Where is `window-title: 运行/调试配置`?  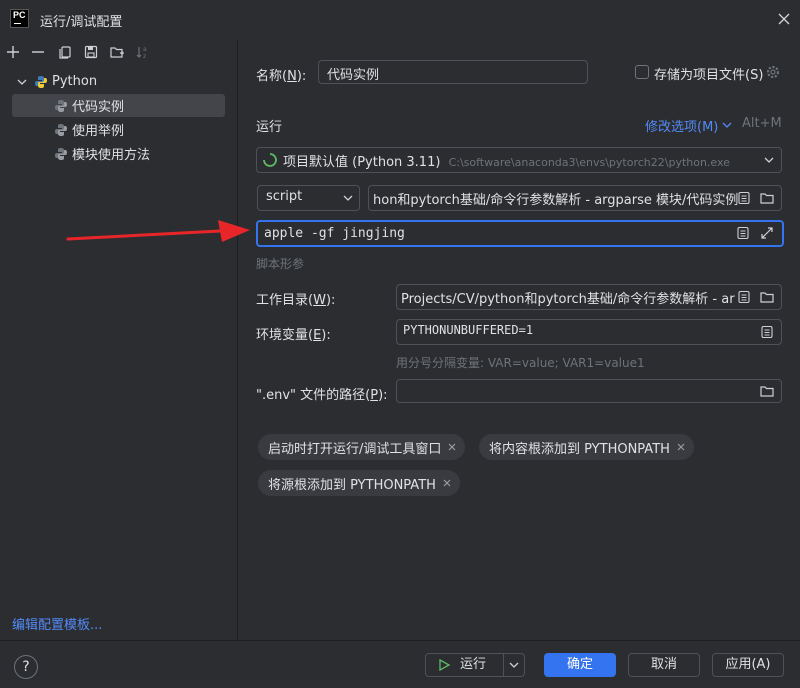 window-title: 运行/调试配置 is located at coordinates (81, 22).